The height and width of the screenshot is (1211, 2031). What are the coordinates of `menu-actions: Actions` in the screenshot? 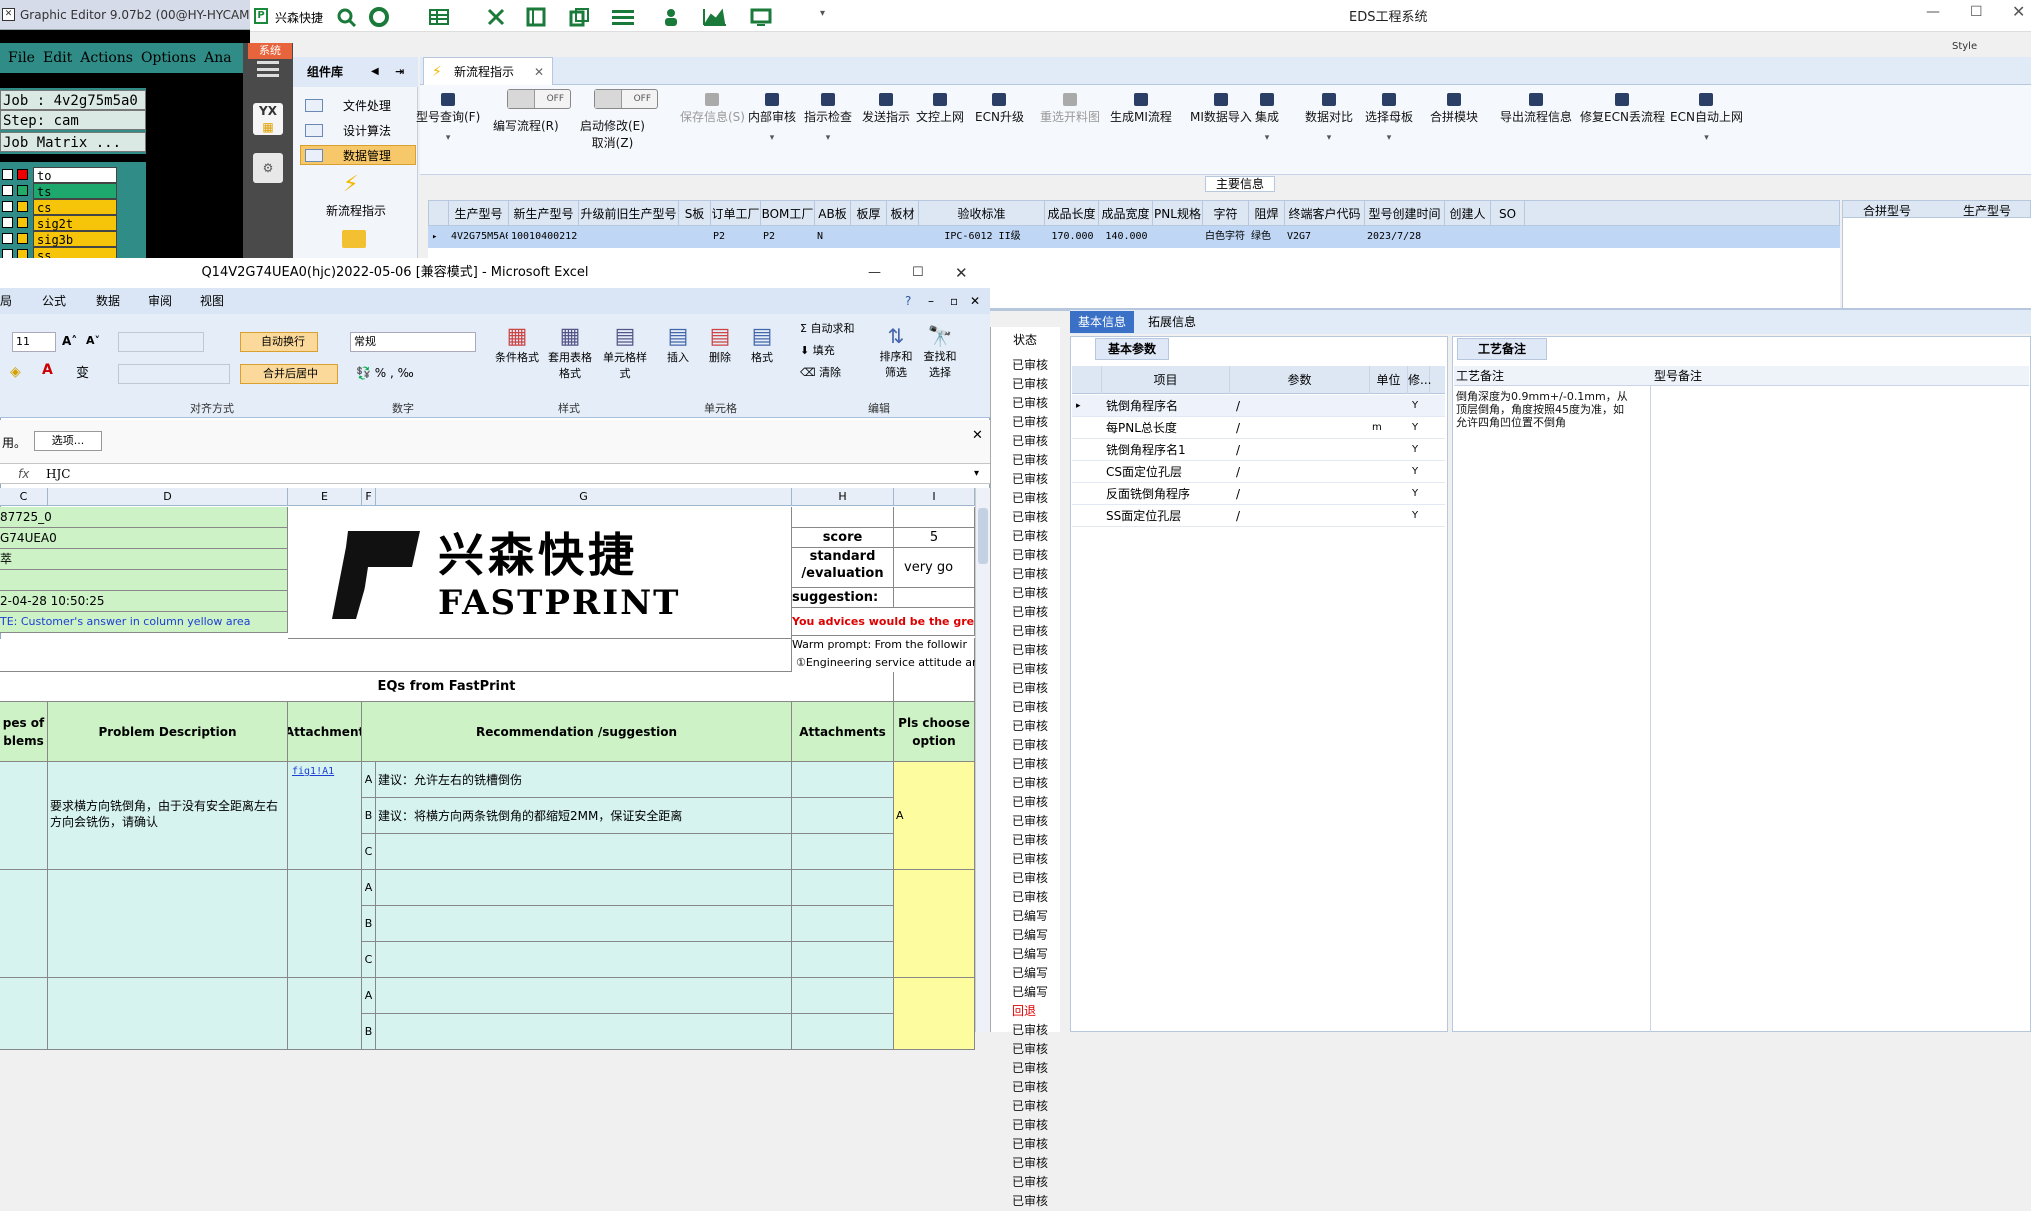 It's located at (106, 58).